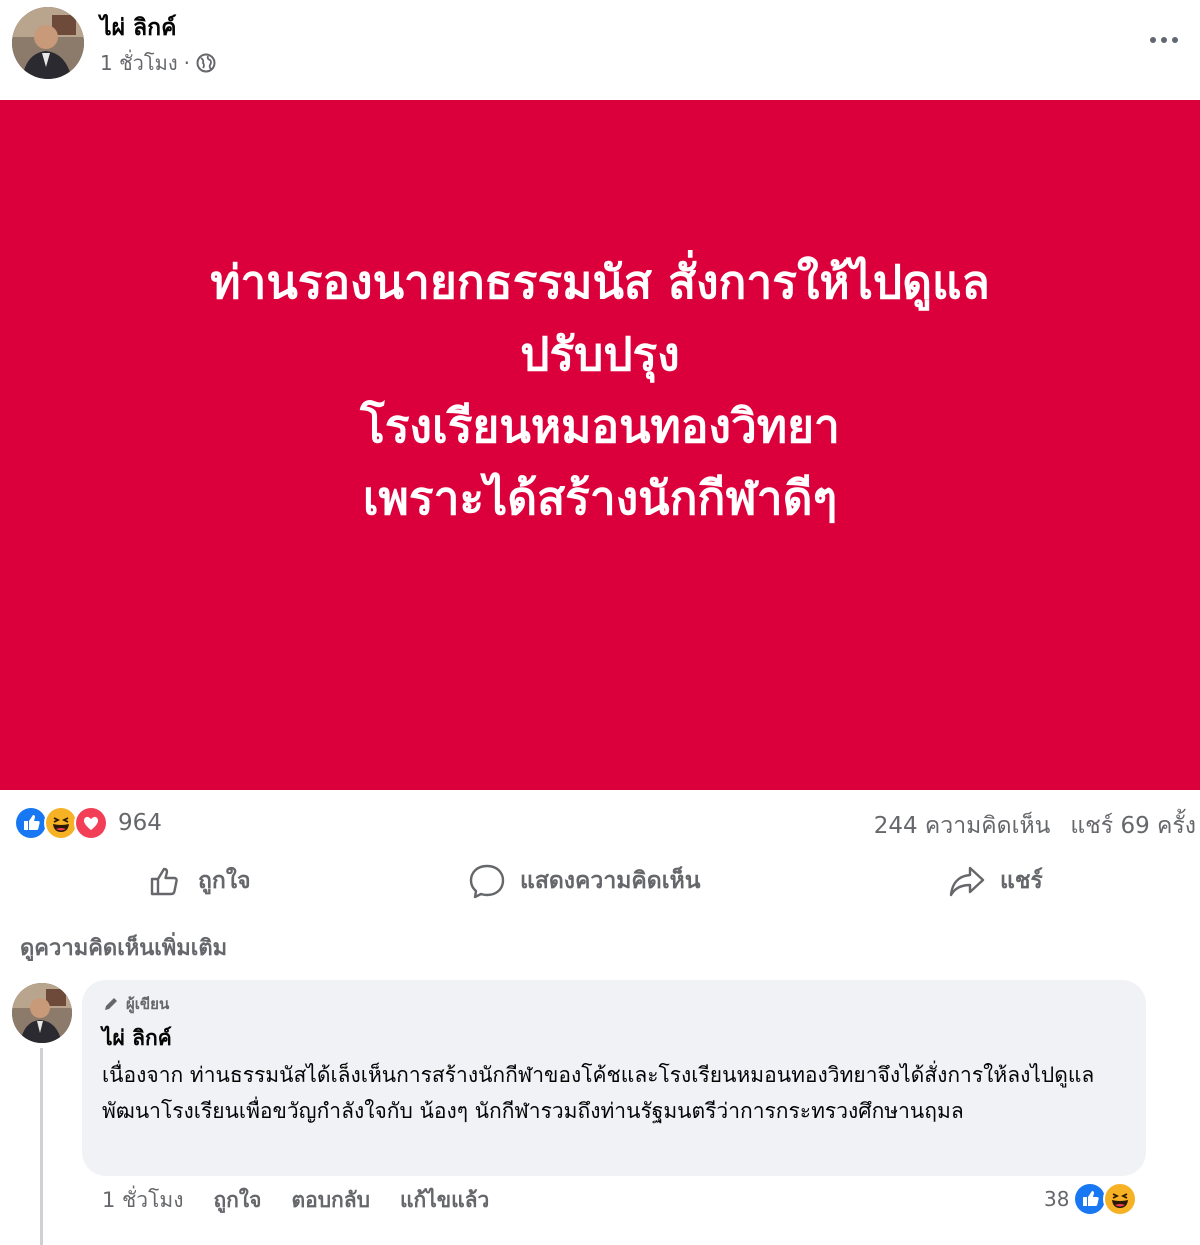 The height and width of the screenshot is (1245, 1200). What do you see at coordinates (148, 1004) in the screenshot?
I see `author-badge-label: ผู้เขียน` at bounding box center [148, 1004].